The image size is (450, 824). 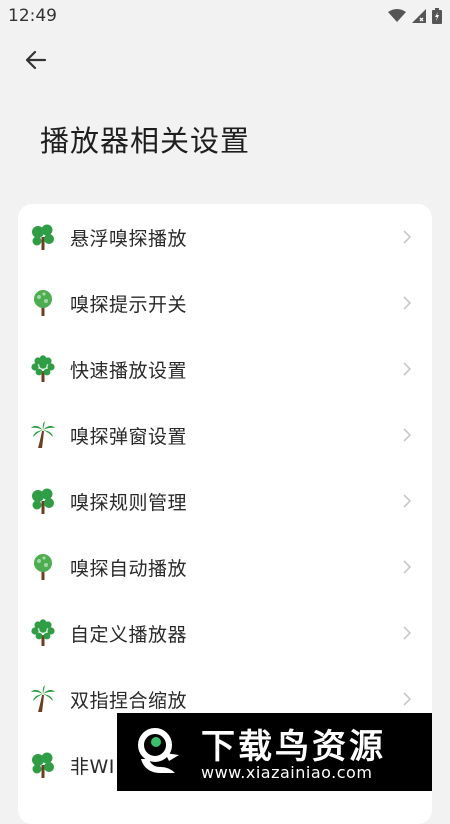 What do you see at coordinates (293, 747) in the screenshot?
I see `watermark-title: 下载鸟资源` at bounding box center [293, 747].